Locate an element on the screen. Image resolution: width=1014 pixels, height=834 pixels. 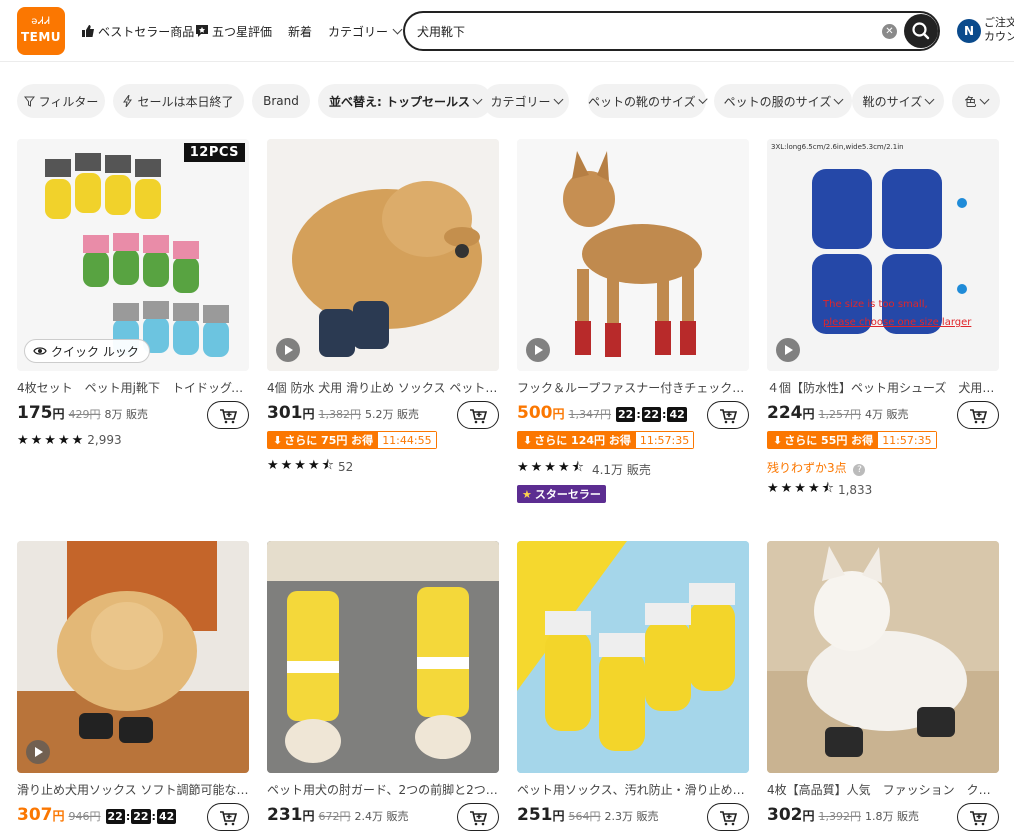
original-price: 672円 is located at coordinates (334, 816).